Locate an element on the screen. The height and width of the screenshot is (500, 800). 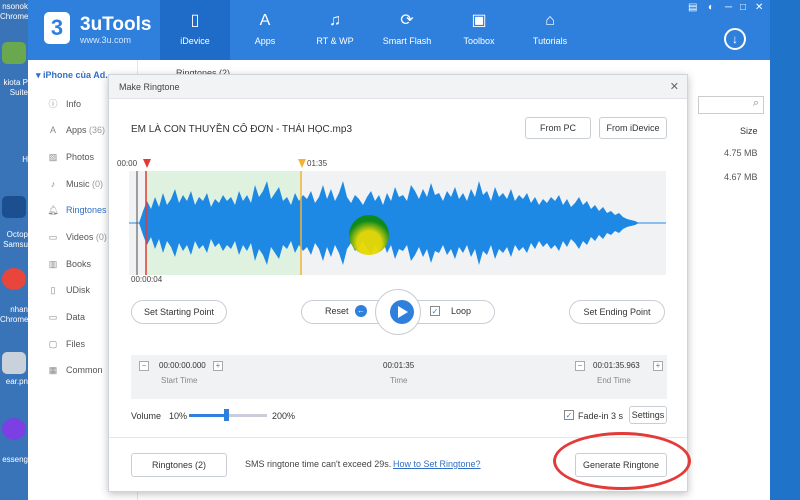
how-to-link: How to Set Ringtone? is located at coordinates (437, 464).